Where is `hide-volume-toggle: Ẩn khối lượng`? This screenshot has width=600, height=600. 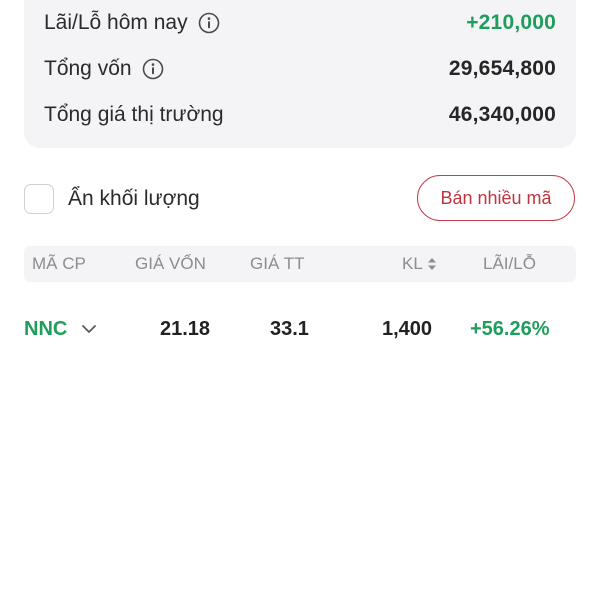
hide-volume-toggle: Ẩn khối lượng is located at coordinates (112, 199).